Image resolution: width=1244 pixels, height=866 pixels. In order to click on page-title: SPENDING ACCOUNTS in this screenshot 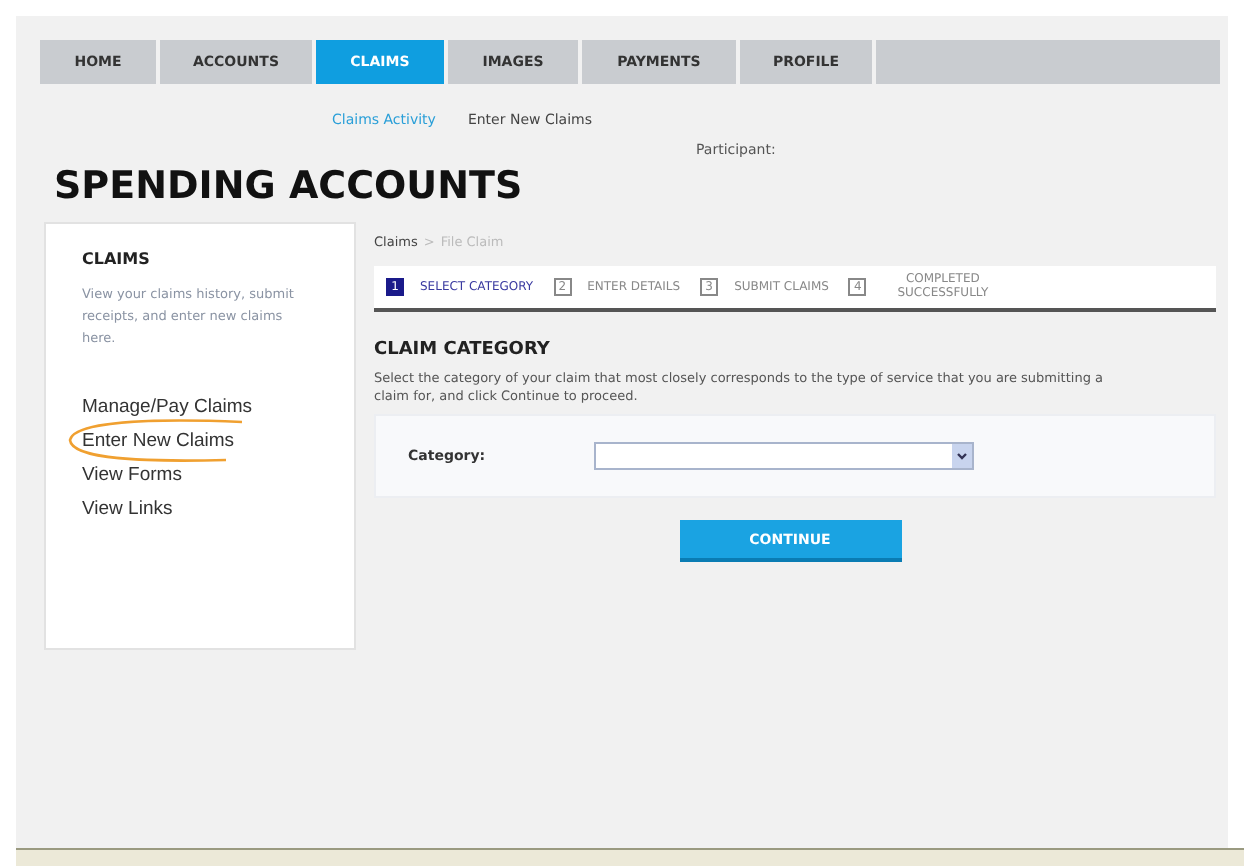, I will do `click(289, 186)`.